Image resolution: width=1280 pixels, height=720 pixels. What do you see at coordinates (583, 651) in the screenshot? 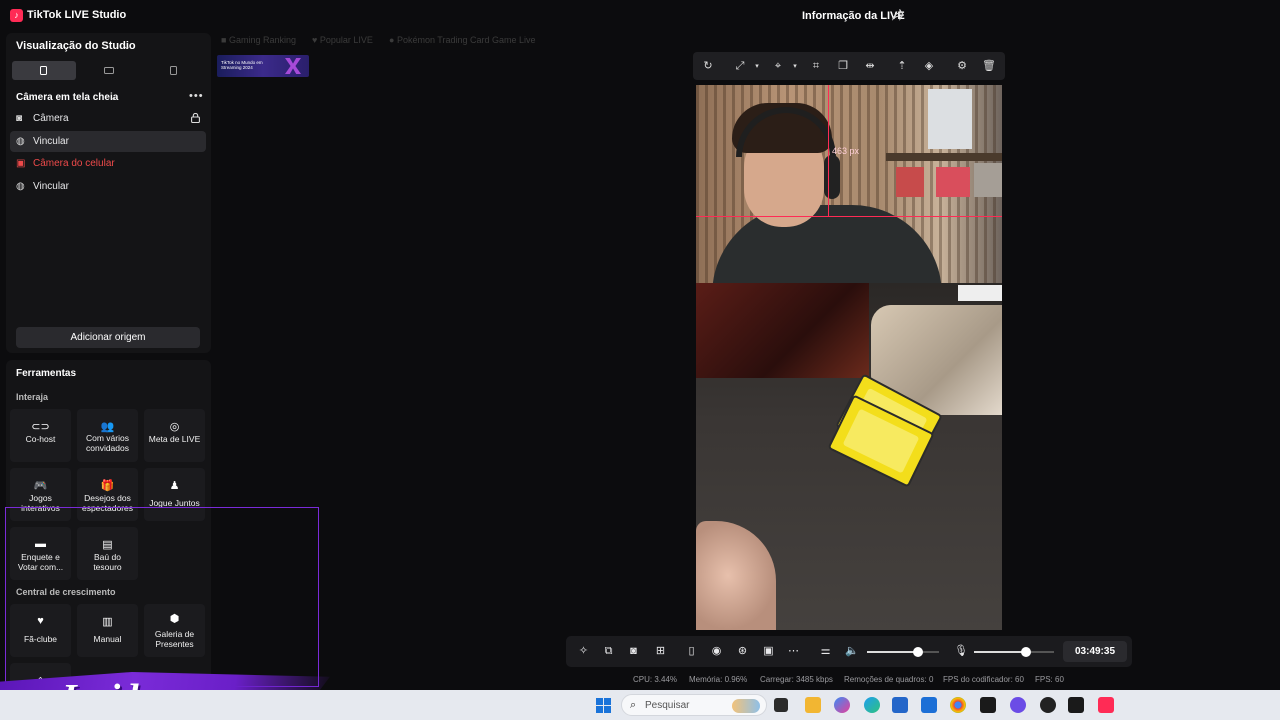
I see `magic-wand-icon: ✧` at bounding box center [583, 651].